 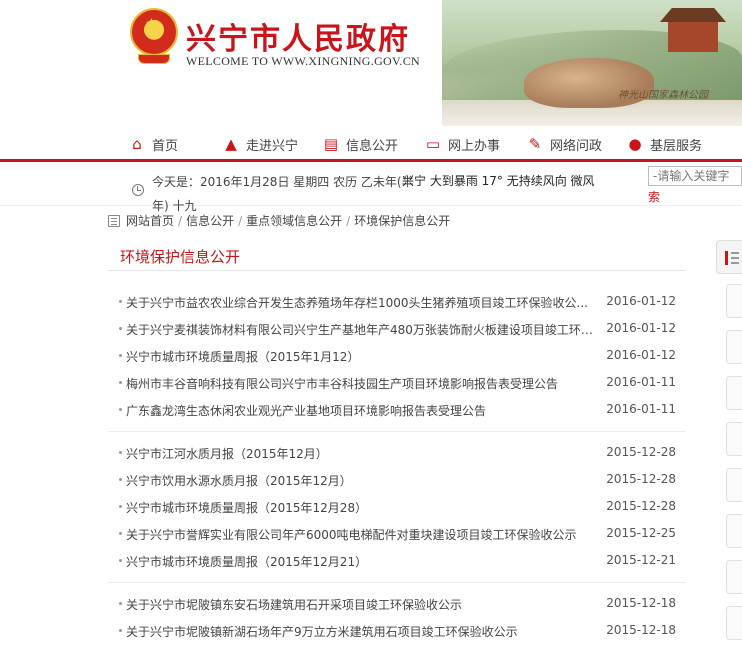 What do you see at coordinates (180, 257) in the screenshot?
I see `panel-title: 环境保护信息公开` at bounding box center [180, 257].